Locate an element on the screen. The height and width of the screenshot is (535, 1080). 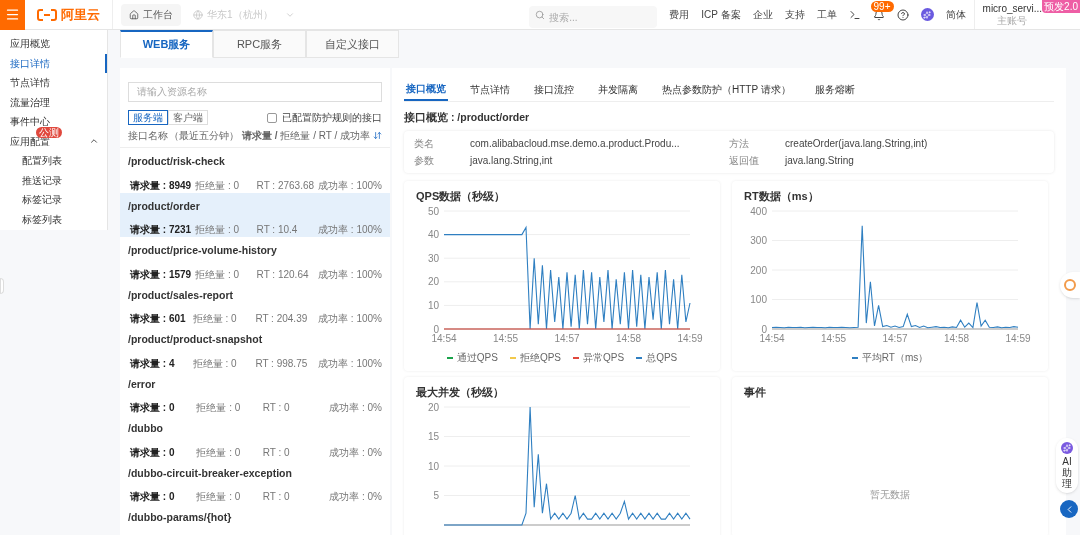
sidebar-subitem: 标签记录 is located at coordinates (53, 200).